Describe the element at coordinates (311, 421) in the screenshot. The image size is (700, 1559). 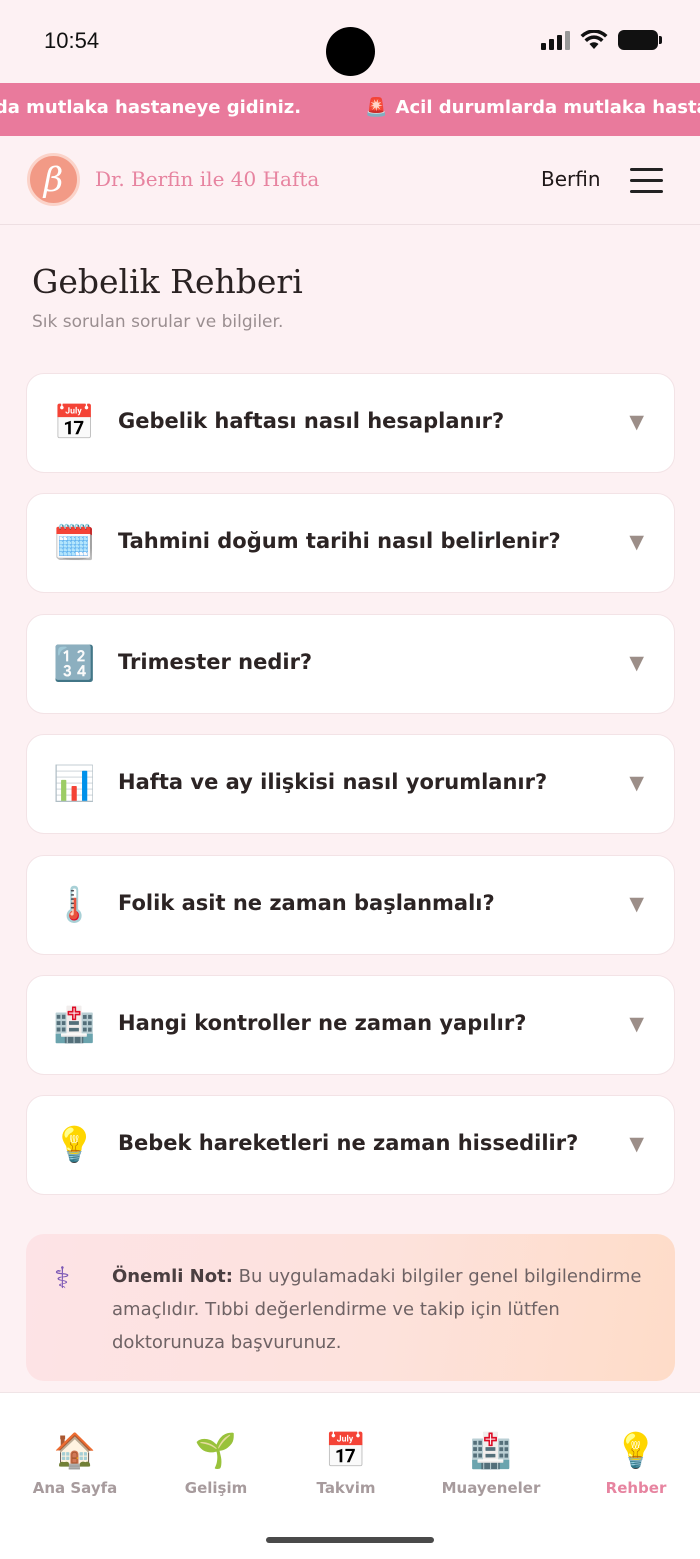
I see `faq-question: Gebelik haftası nasıl hesaplanır?` at that location.